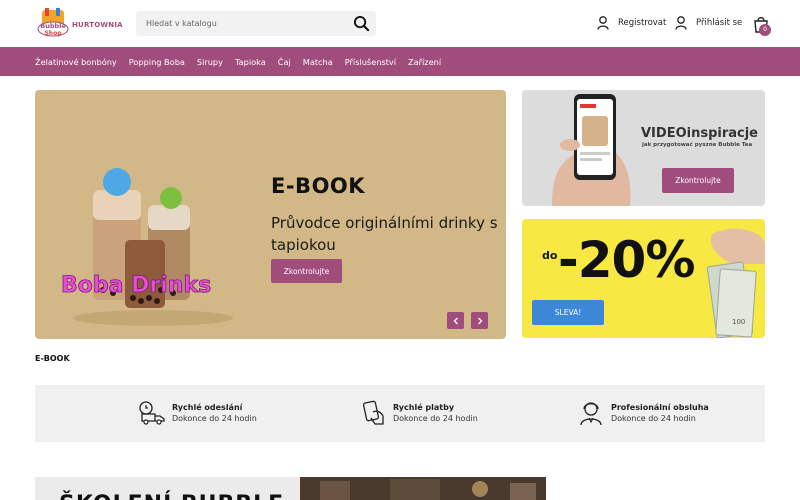 The height and width of the screenshot is (500, 800). I want to click on cart-count-badge: 0, so click(765, 30).